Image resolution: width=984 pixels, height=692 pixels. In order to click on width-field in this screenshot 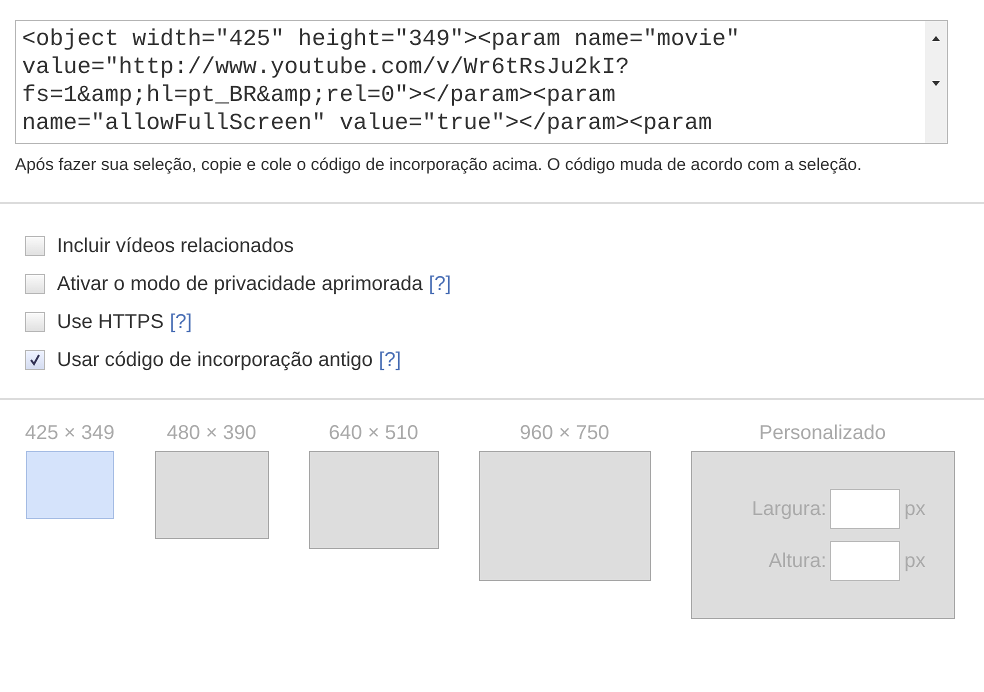, I will do `click(865, 509)`.